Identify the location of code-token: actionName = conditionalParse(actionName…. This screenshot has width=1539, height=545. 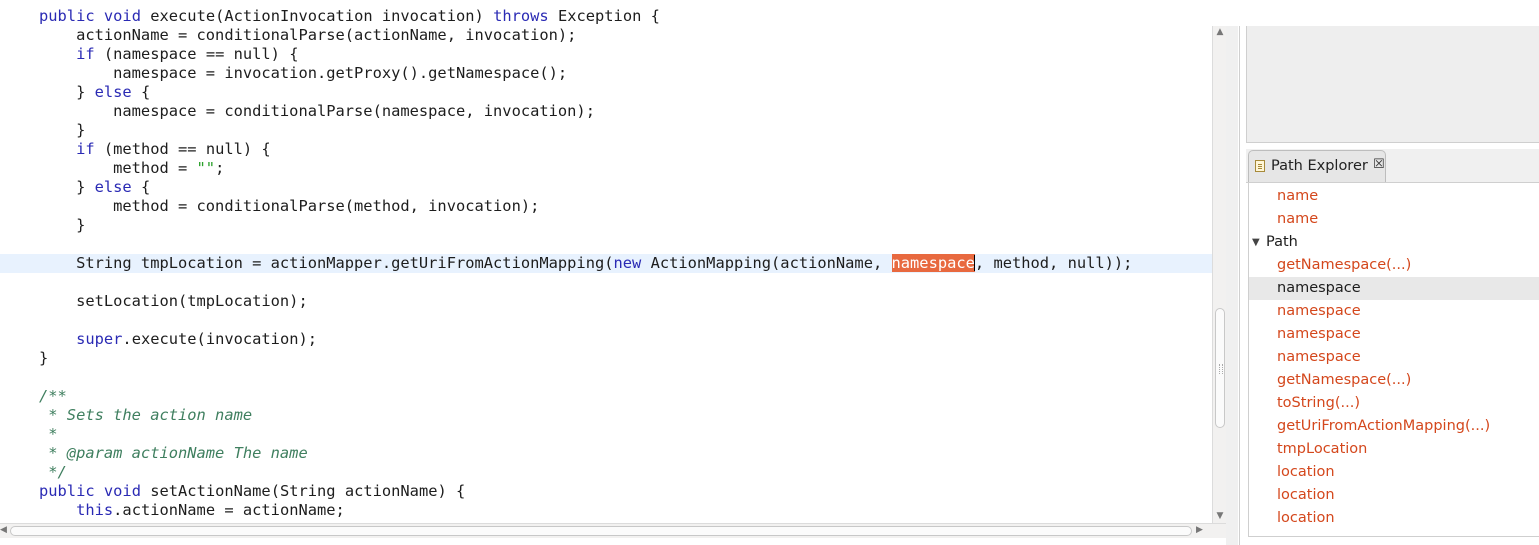
(308, 35).